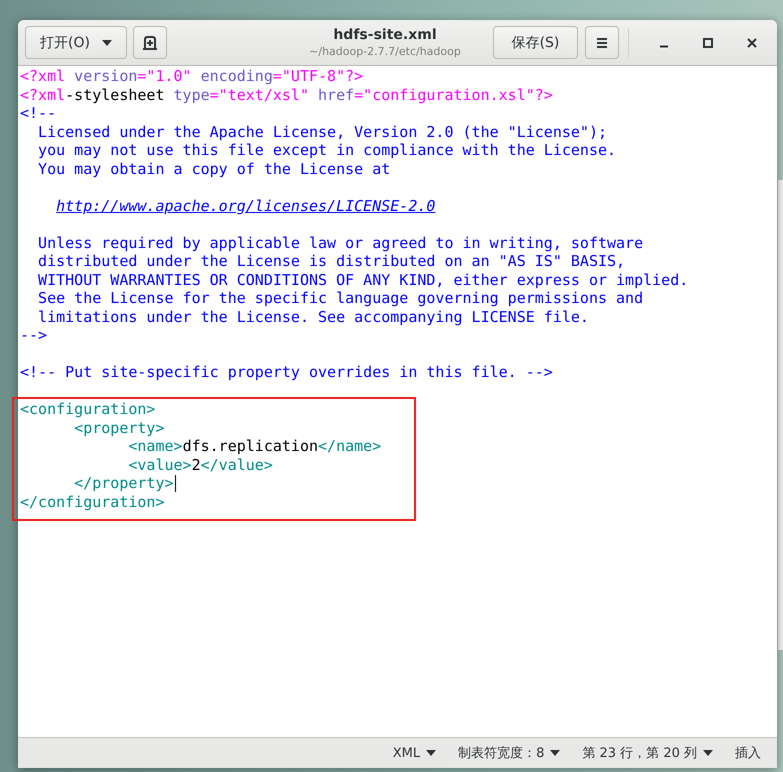  Describe the element at coordinates (254, 446) in the screenshot. I see `code-line: <name>dfs.replication</name>` at that location.